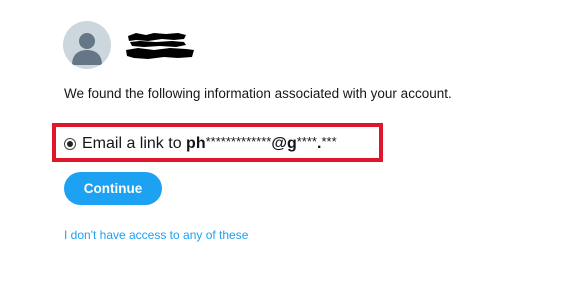 This screenshot has height=282, width=564. I want to click on default-avatar-icon, so click(87, 49).